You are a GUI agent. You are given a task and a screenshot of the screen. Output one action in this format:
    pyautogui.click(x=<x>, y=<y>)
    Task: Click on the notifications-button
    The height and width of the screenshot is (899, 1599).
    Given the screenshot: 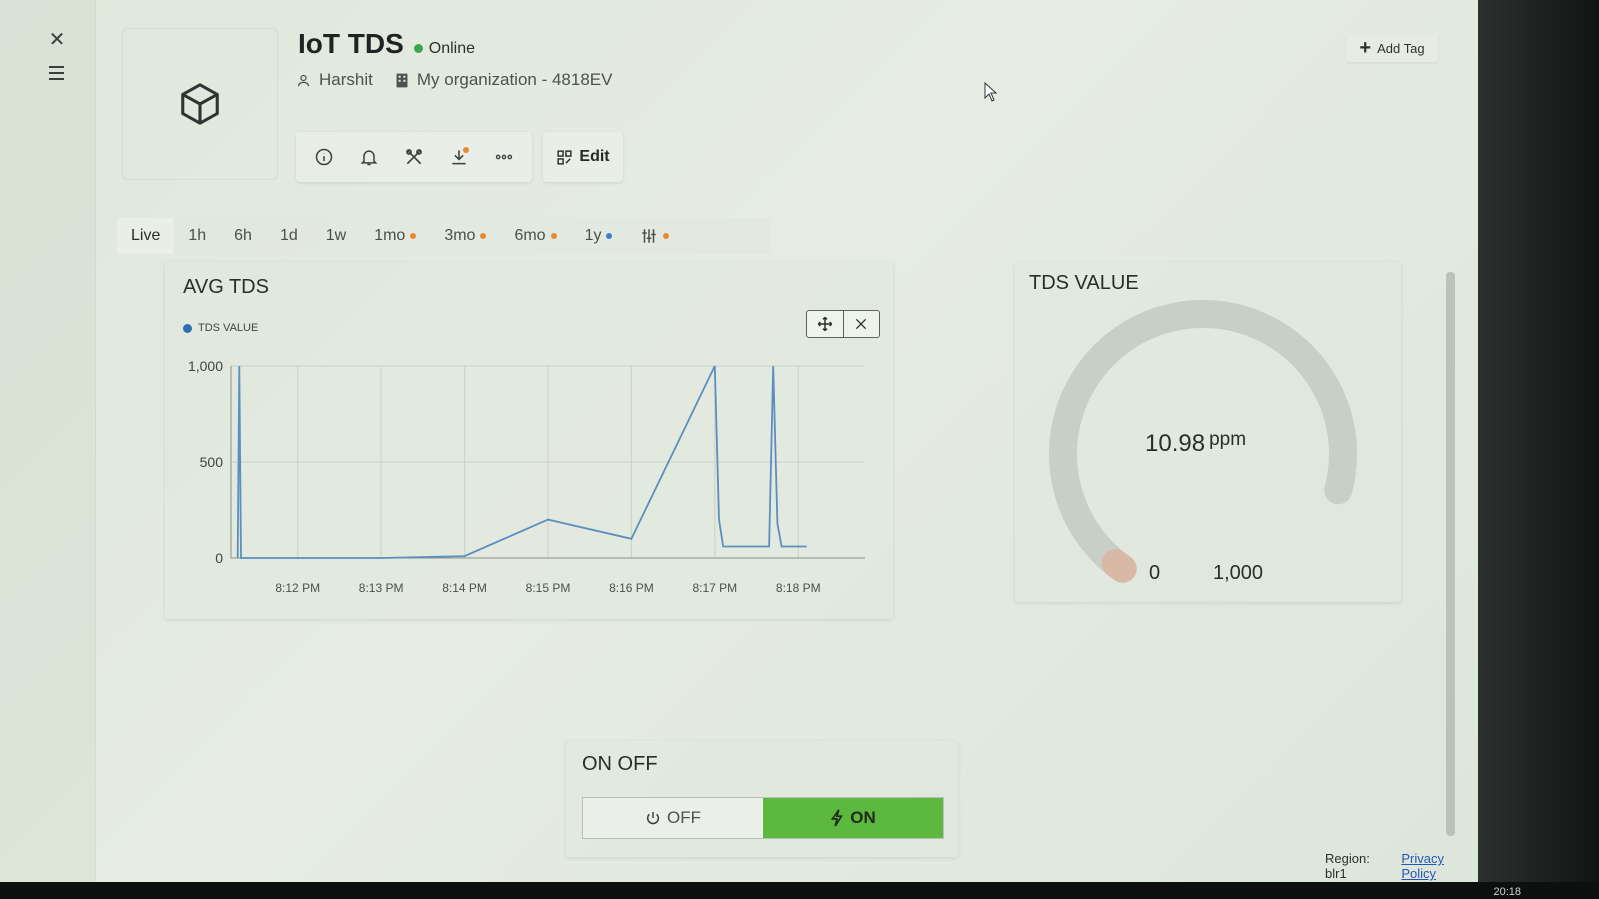 What is the action you would take?
    pyautogui.click(x=369, y=157)
    